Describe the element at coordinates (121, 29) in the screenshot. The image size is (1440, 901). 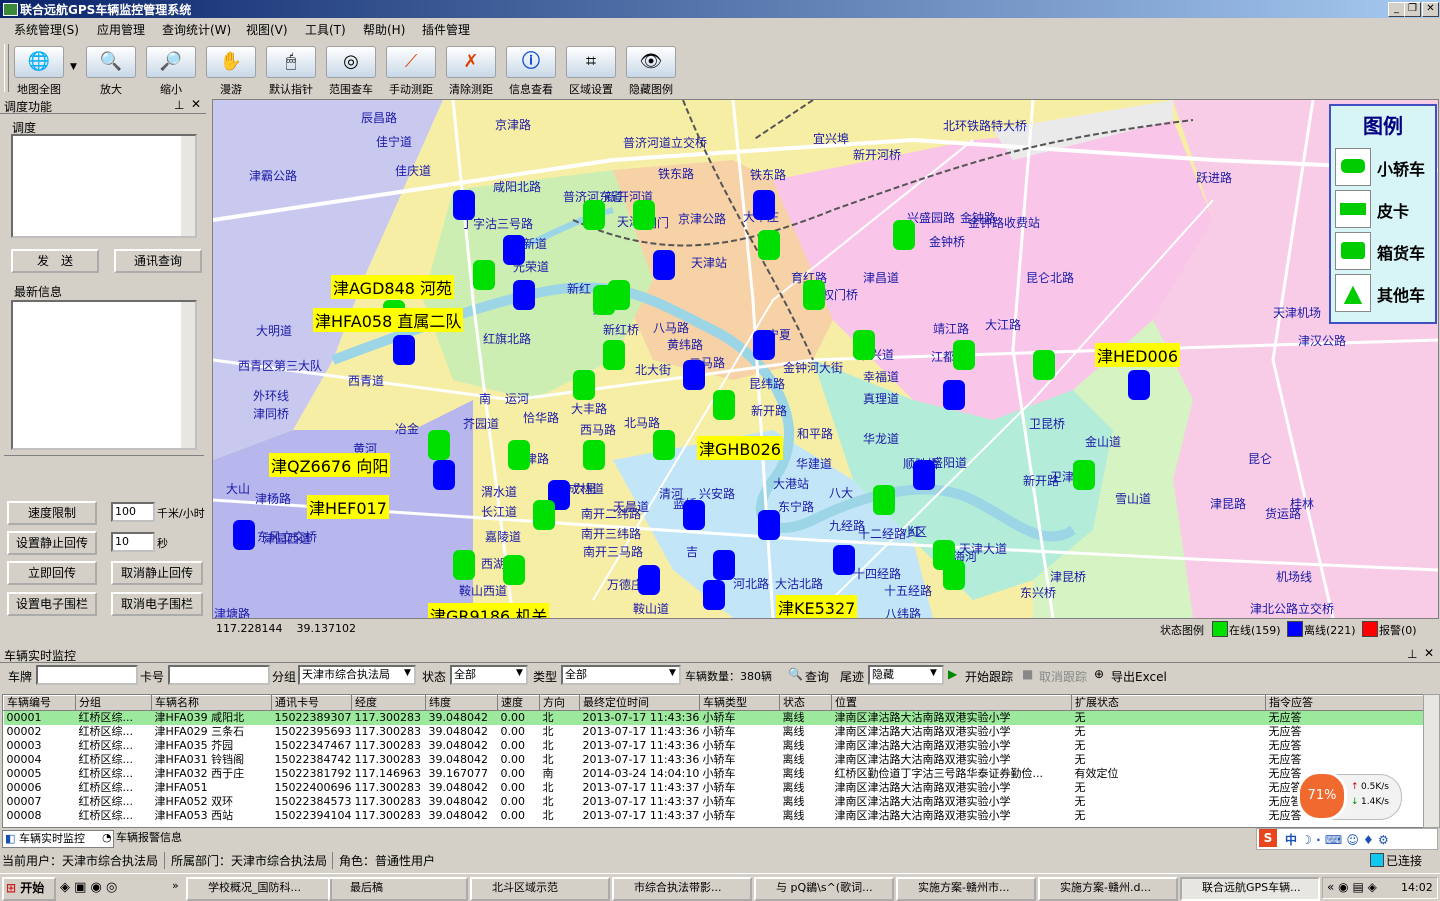
I see `menu-app: 应用管理` at that location.